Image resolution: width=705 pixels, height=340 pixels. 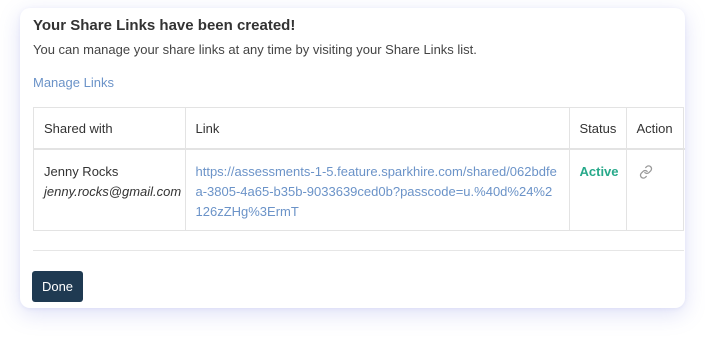 What do you see at coordinates (110, 129) in the screenshot?
I see `header-shared-with: Shared with` at bounding box center [110, 129].